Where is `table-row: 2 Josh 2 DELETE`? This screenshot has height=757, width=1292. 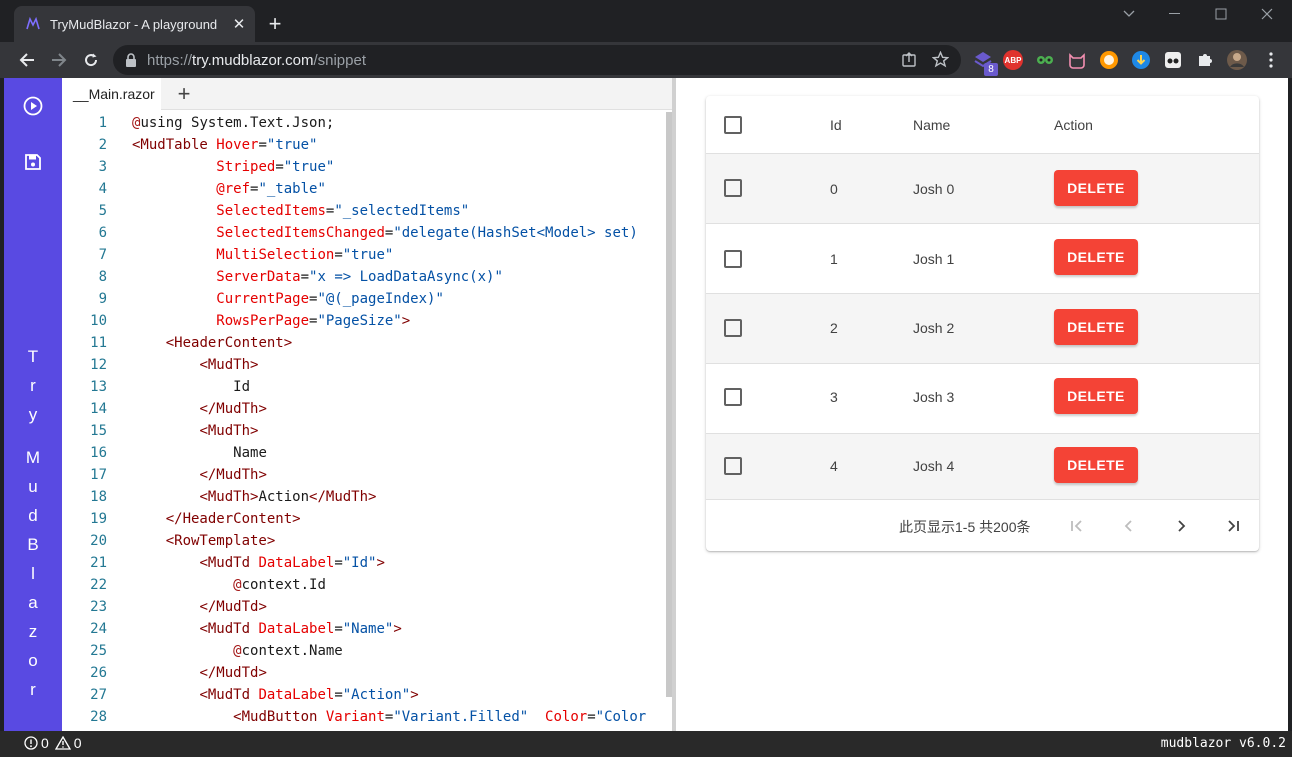 table-row: 2 Josh 2 DELETE is located at coordinates (982, 329).